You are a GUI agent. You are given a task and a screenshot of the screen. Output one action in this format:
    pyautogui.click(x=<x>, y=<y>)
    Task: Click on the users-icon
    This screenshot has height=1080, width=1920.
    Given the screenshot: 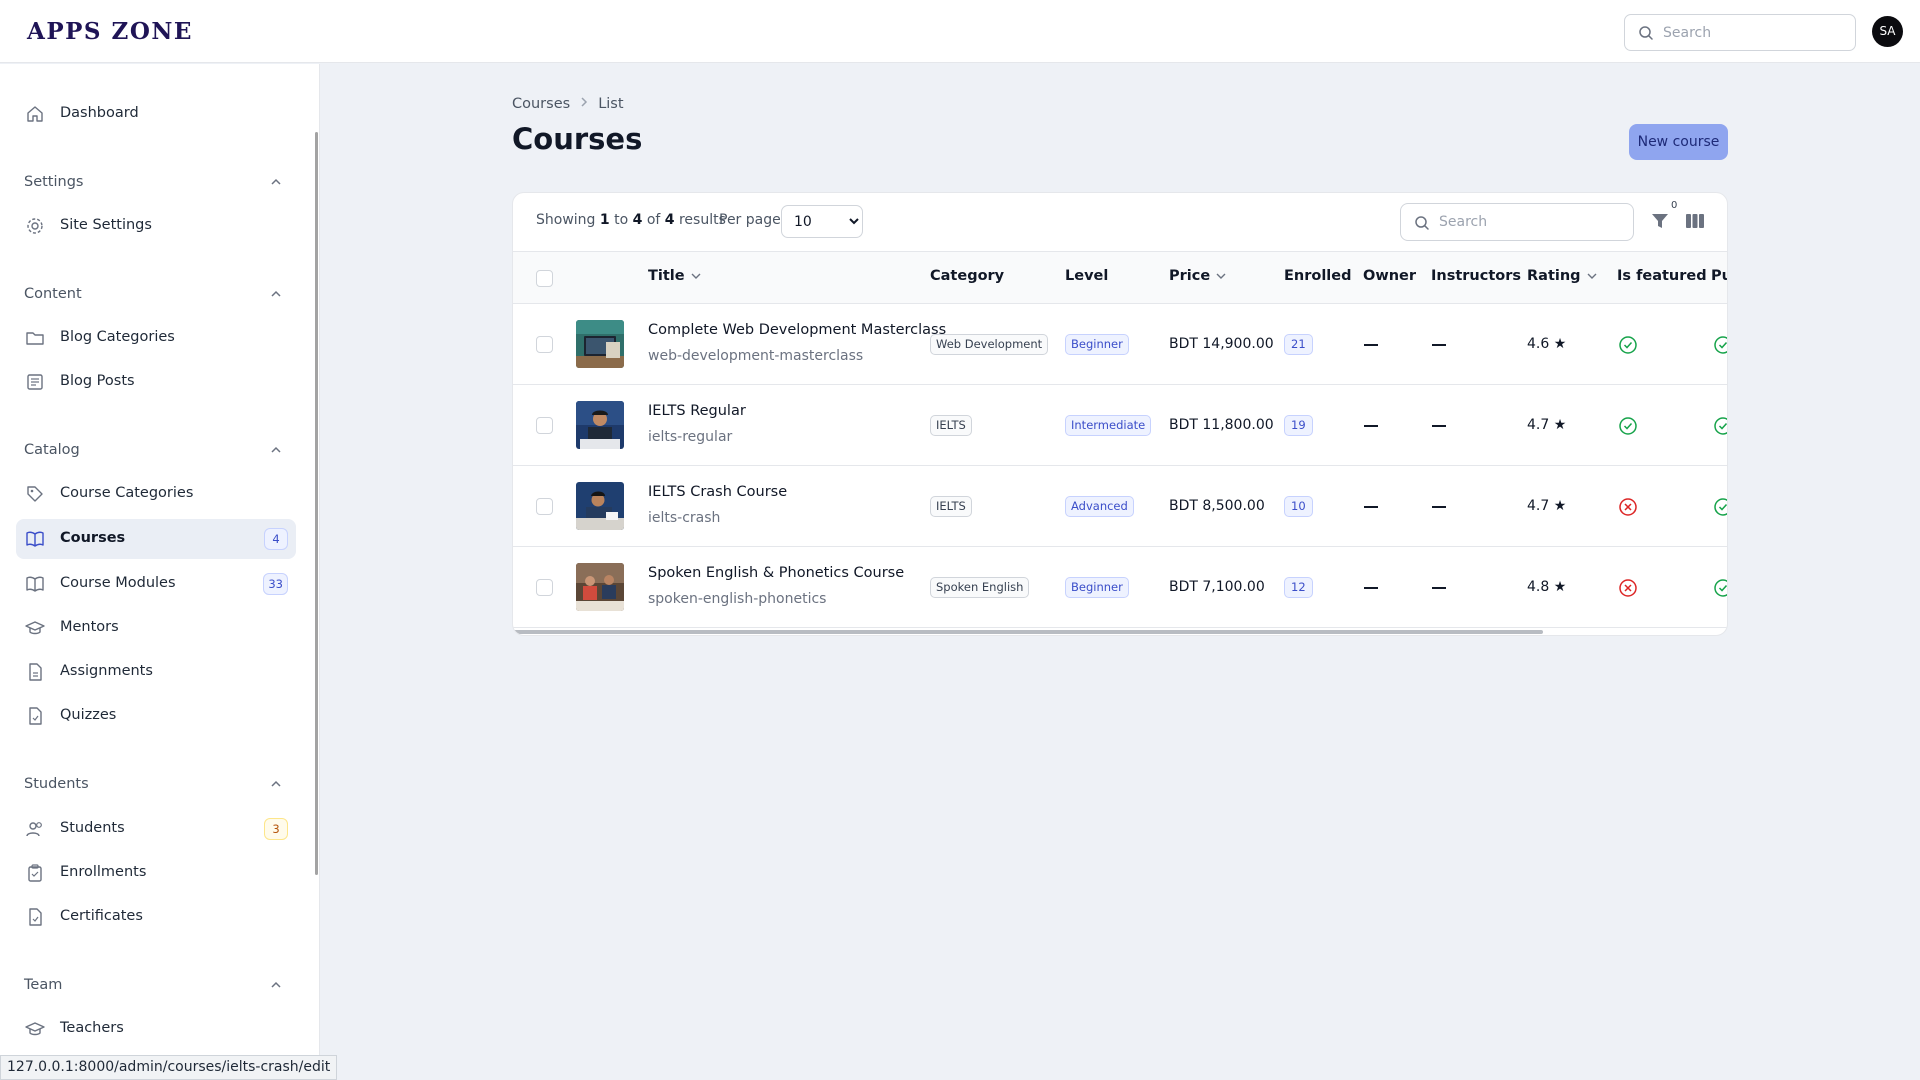 What is the action you would take?
    pyautogui.click(x=34, y=829)
    